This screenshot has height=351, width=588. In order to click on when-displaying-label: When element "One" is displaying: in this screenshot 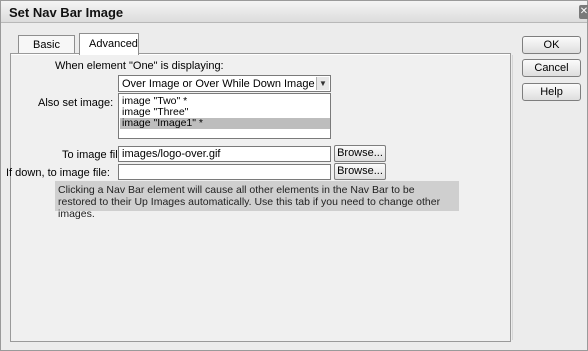, I will do `click(139, 66)`.